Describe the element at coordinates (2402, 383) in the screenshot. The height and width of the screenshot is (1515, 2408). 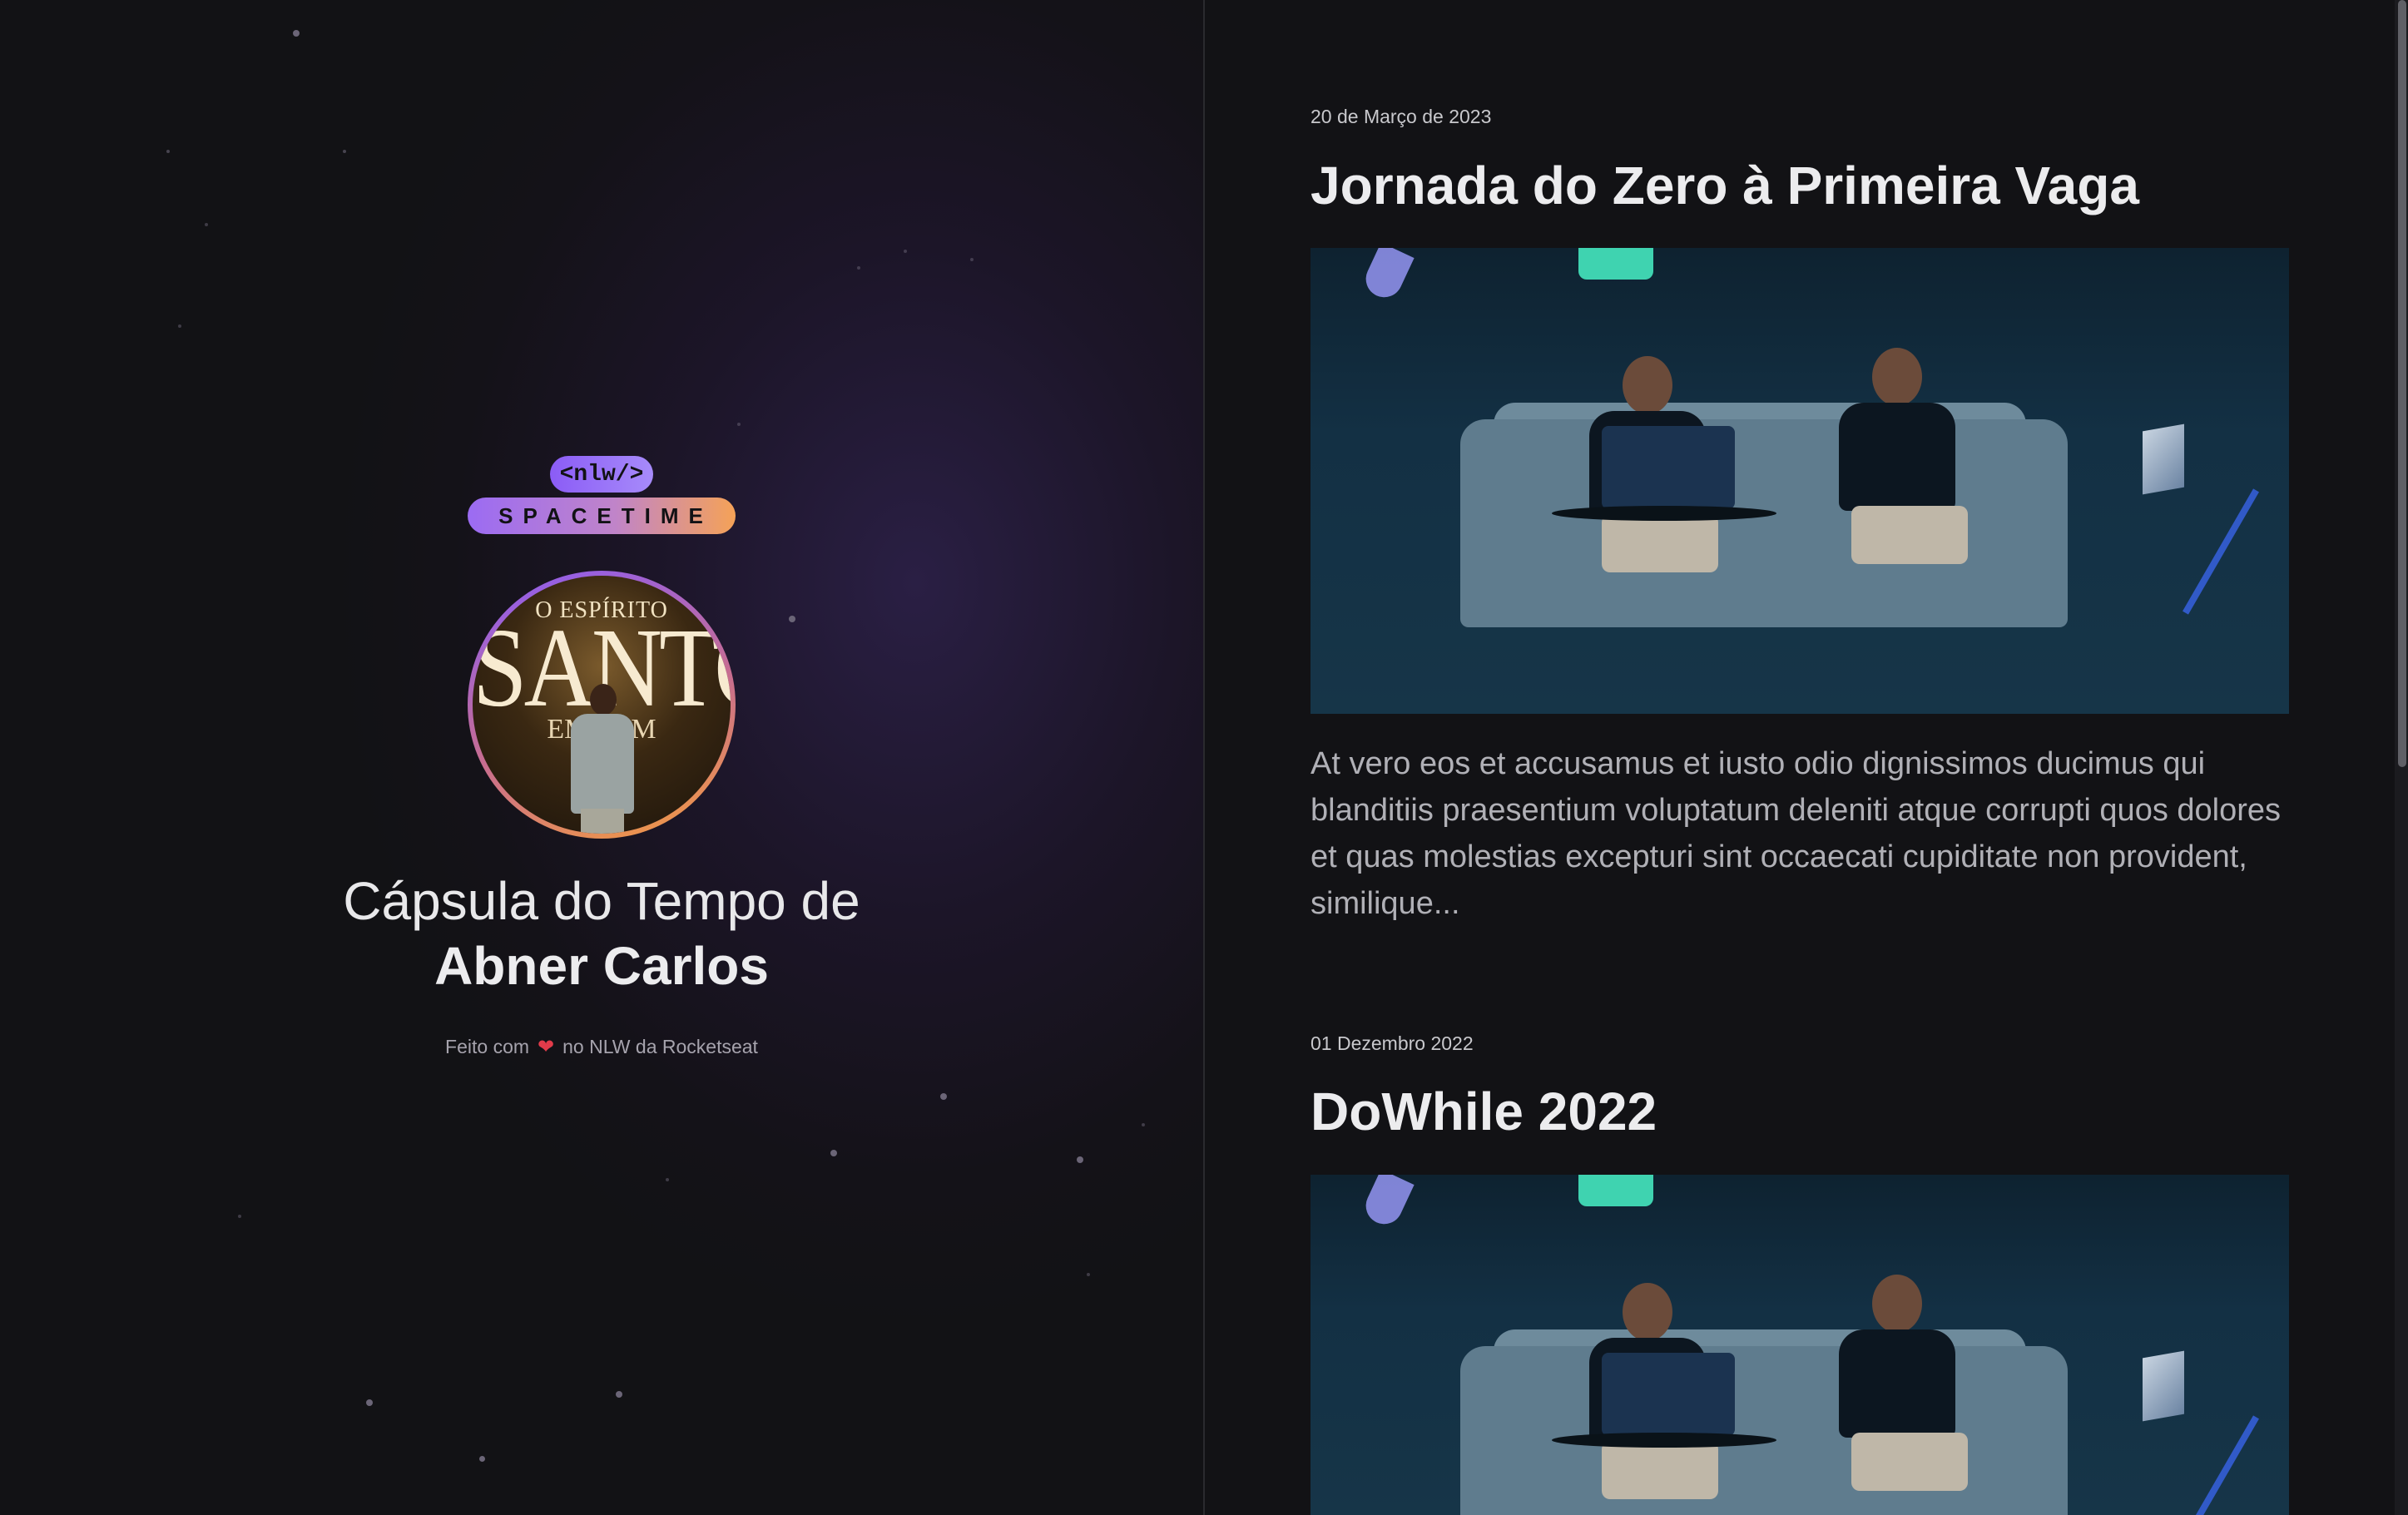
I see `scrollbar-thumb` at that location.